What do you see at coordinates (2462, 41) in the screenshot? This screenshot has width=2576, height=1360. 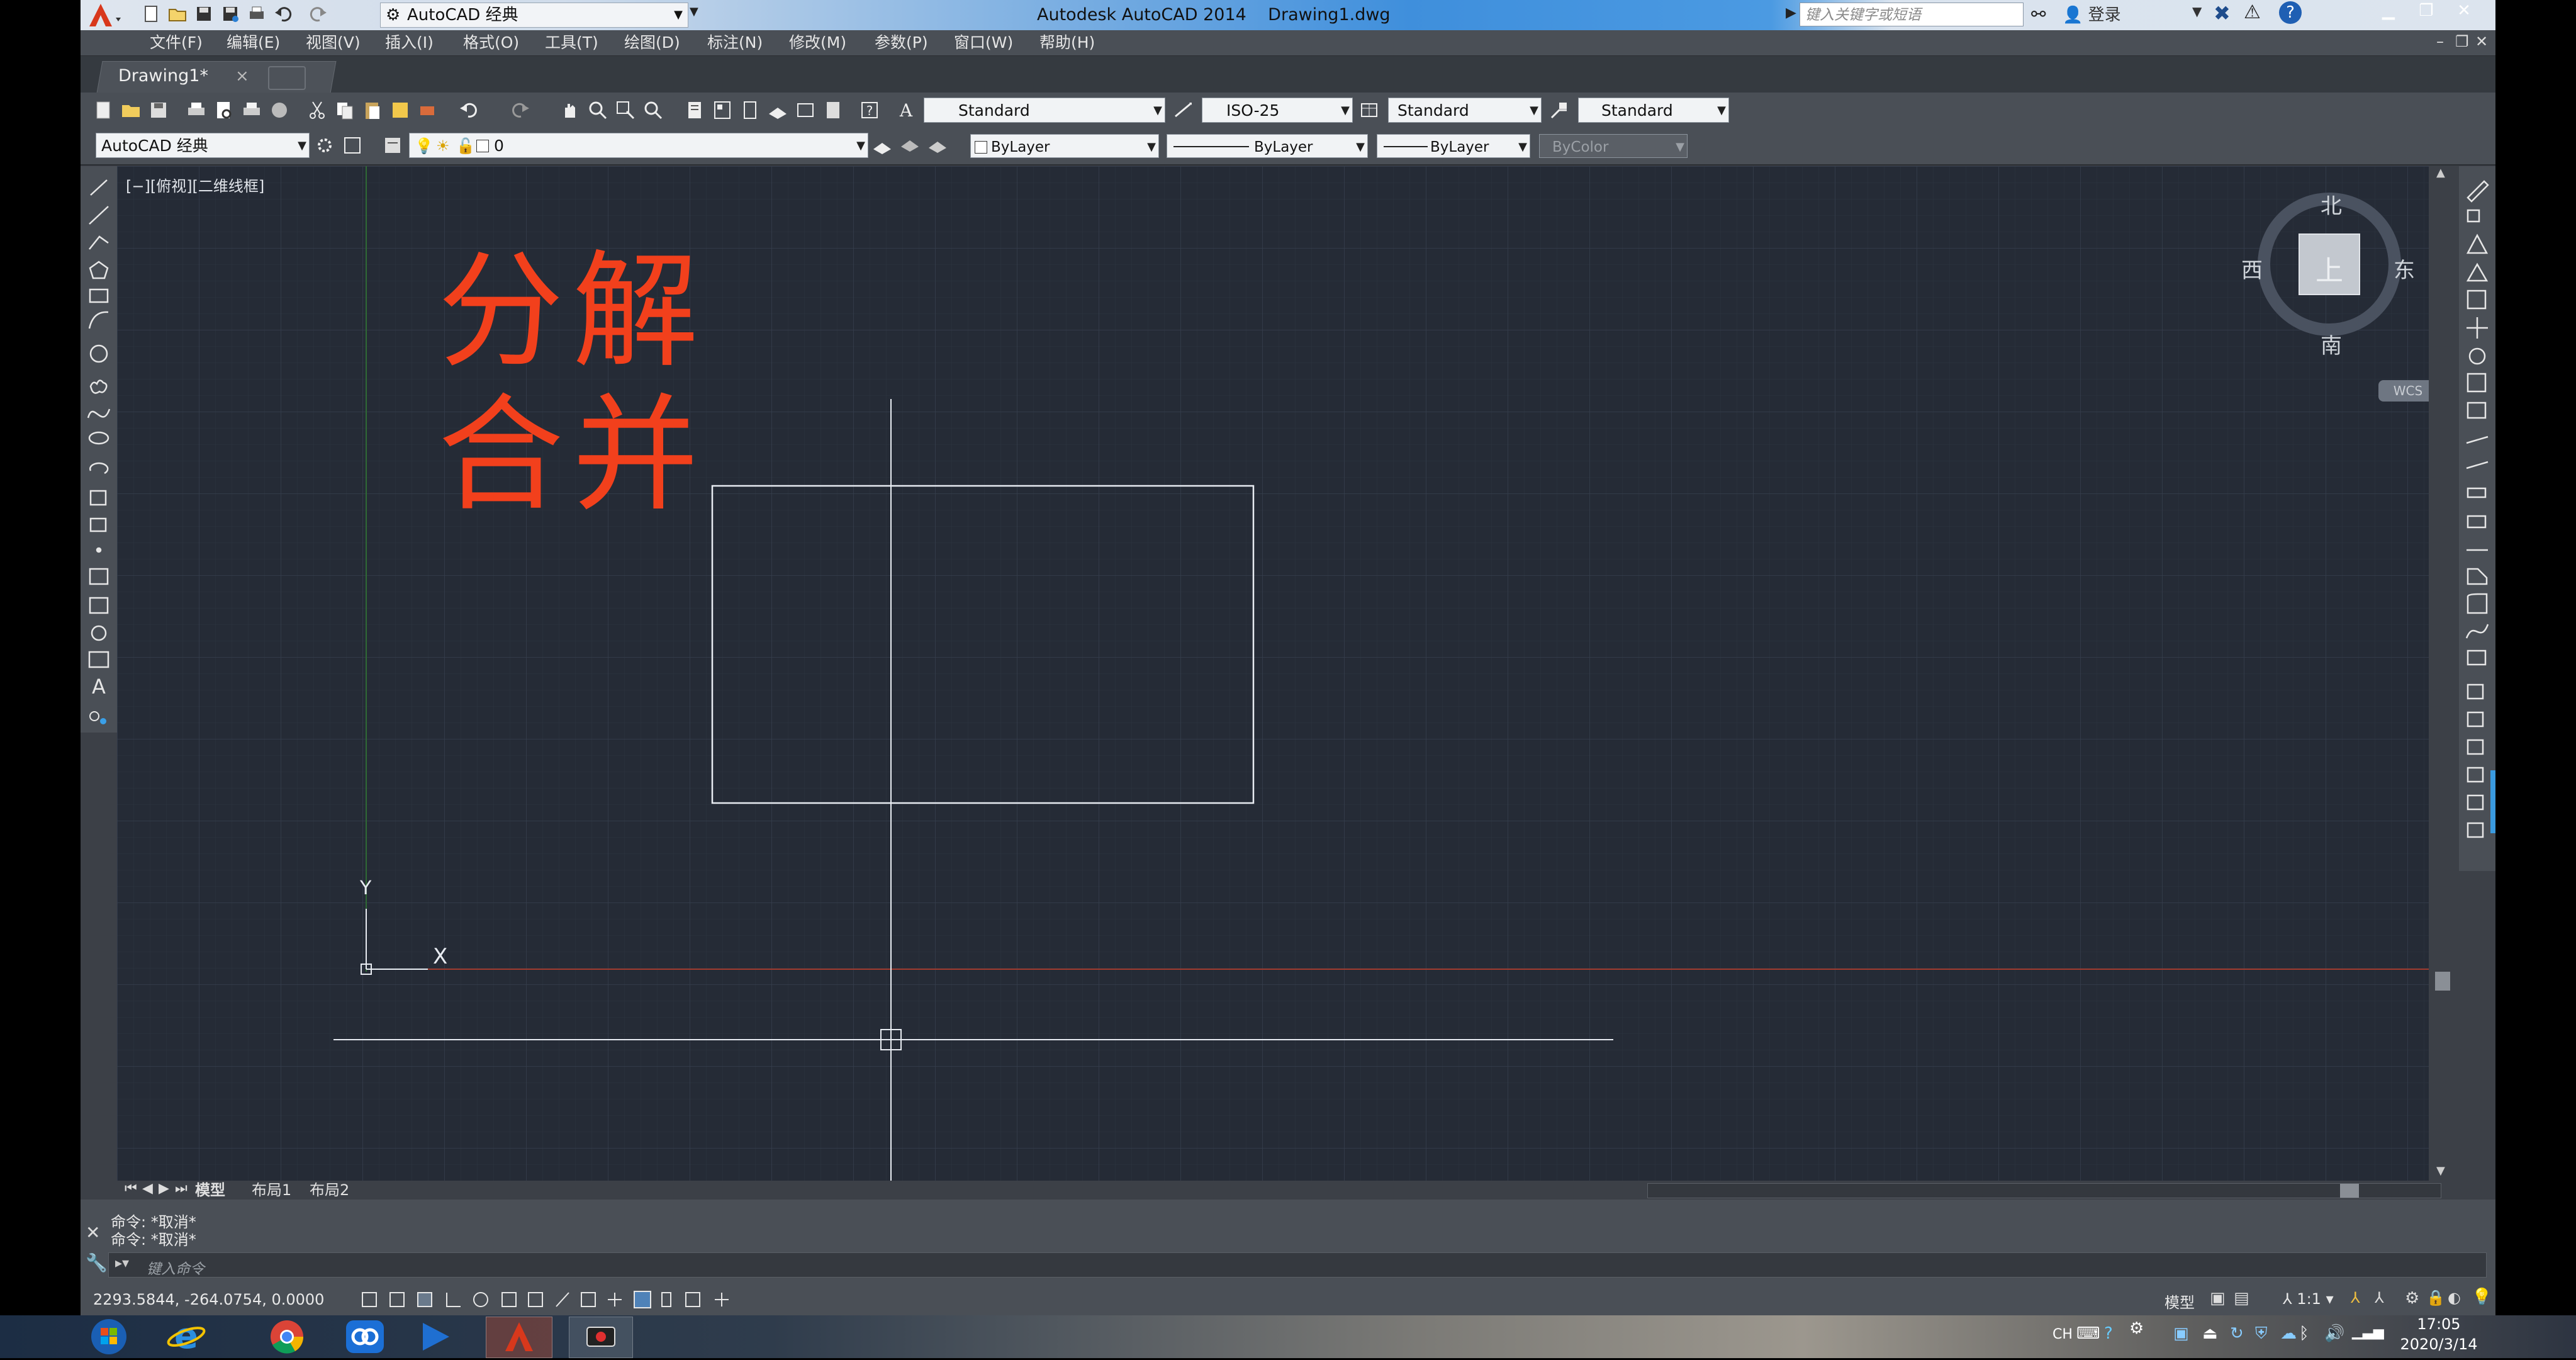 I see `doc-restore-icon: ❐` at bounding box center [2462, 41].